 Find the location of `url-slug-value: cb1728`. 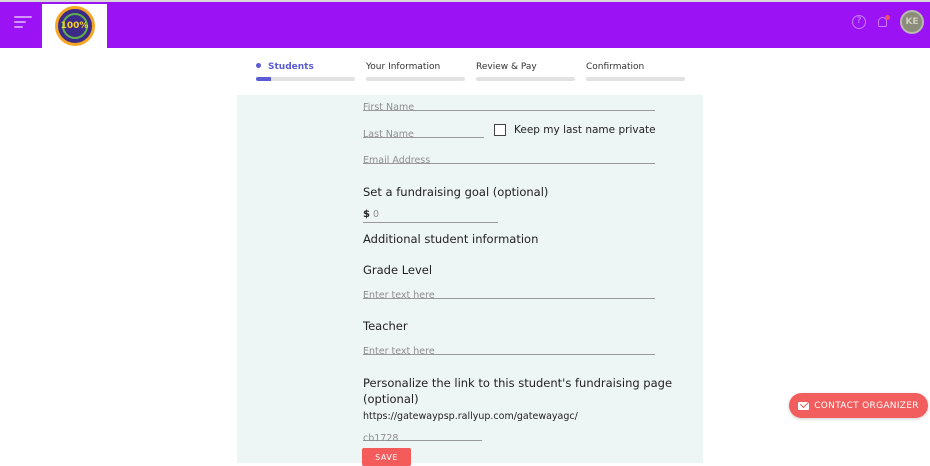

url-slug-value: cb1728 is located at coordinates (381, 438).